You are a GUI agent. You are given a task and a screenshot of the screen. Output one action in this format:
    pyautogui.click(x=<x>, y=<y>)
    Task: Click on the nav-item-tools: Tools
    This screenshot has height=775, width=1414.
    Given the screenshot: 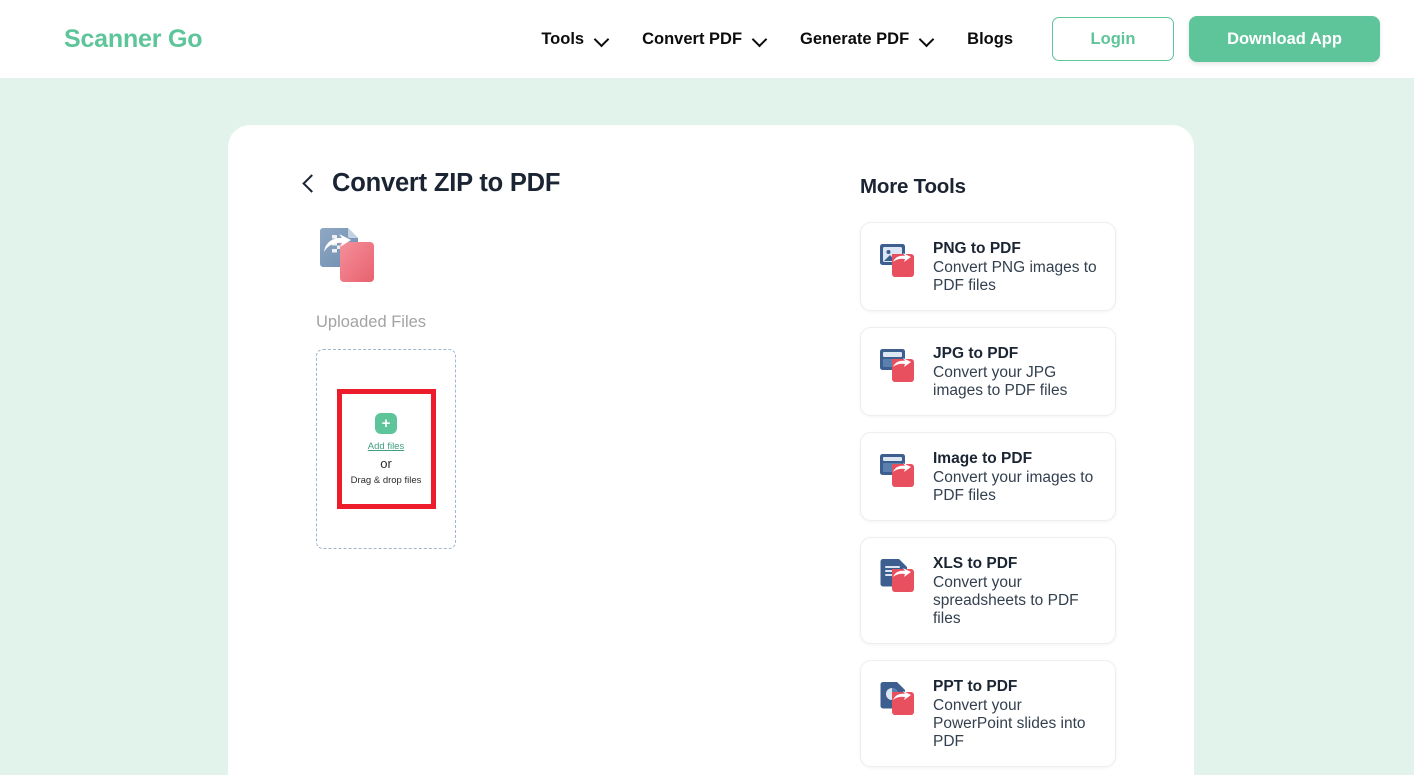 What is the action you would take?
    pyautogui.click(x=574, y=39)
    